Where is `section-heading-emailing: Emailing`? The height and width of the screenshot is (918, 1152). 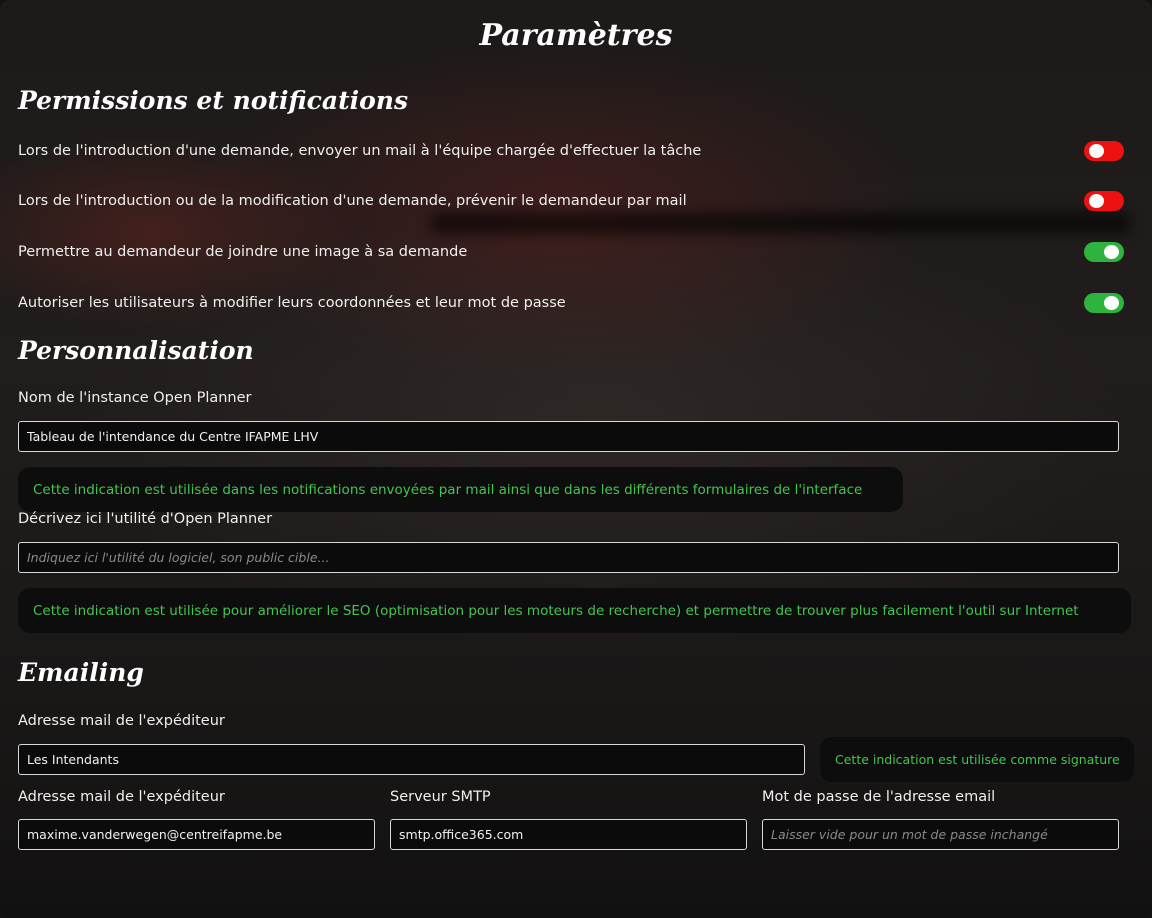 section-heading-emailing: Emailing is located at coordinates (81, 672).